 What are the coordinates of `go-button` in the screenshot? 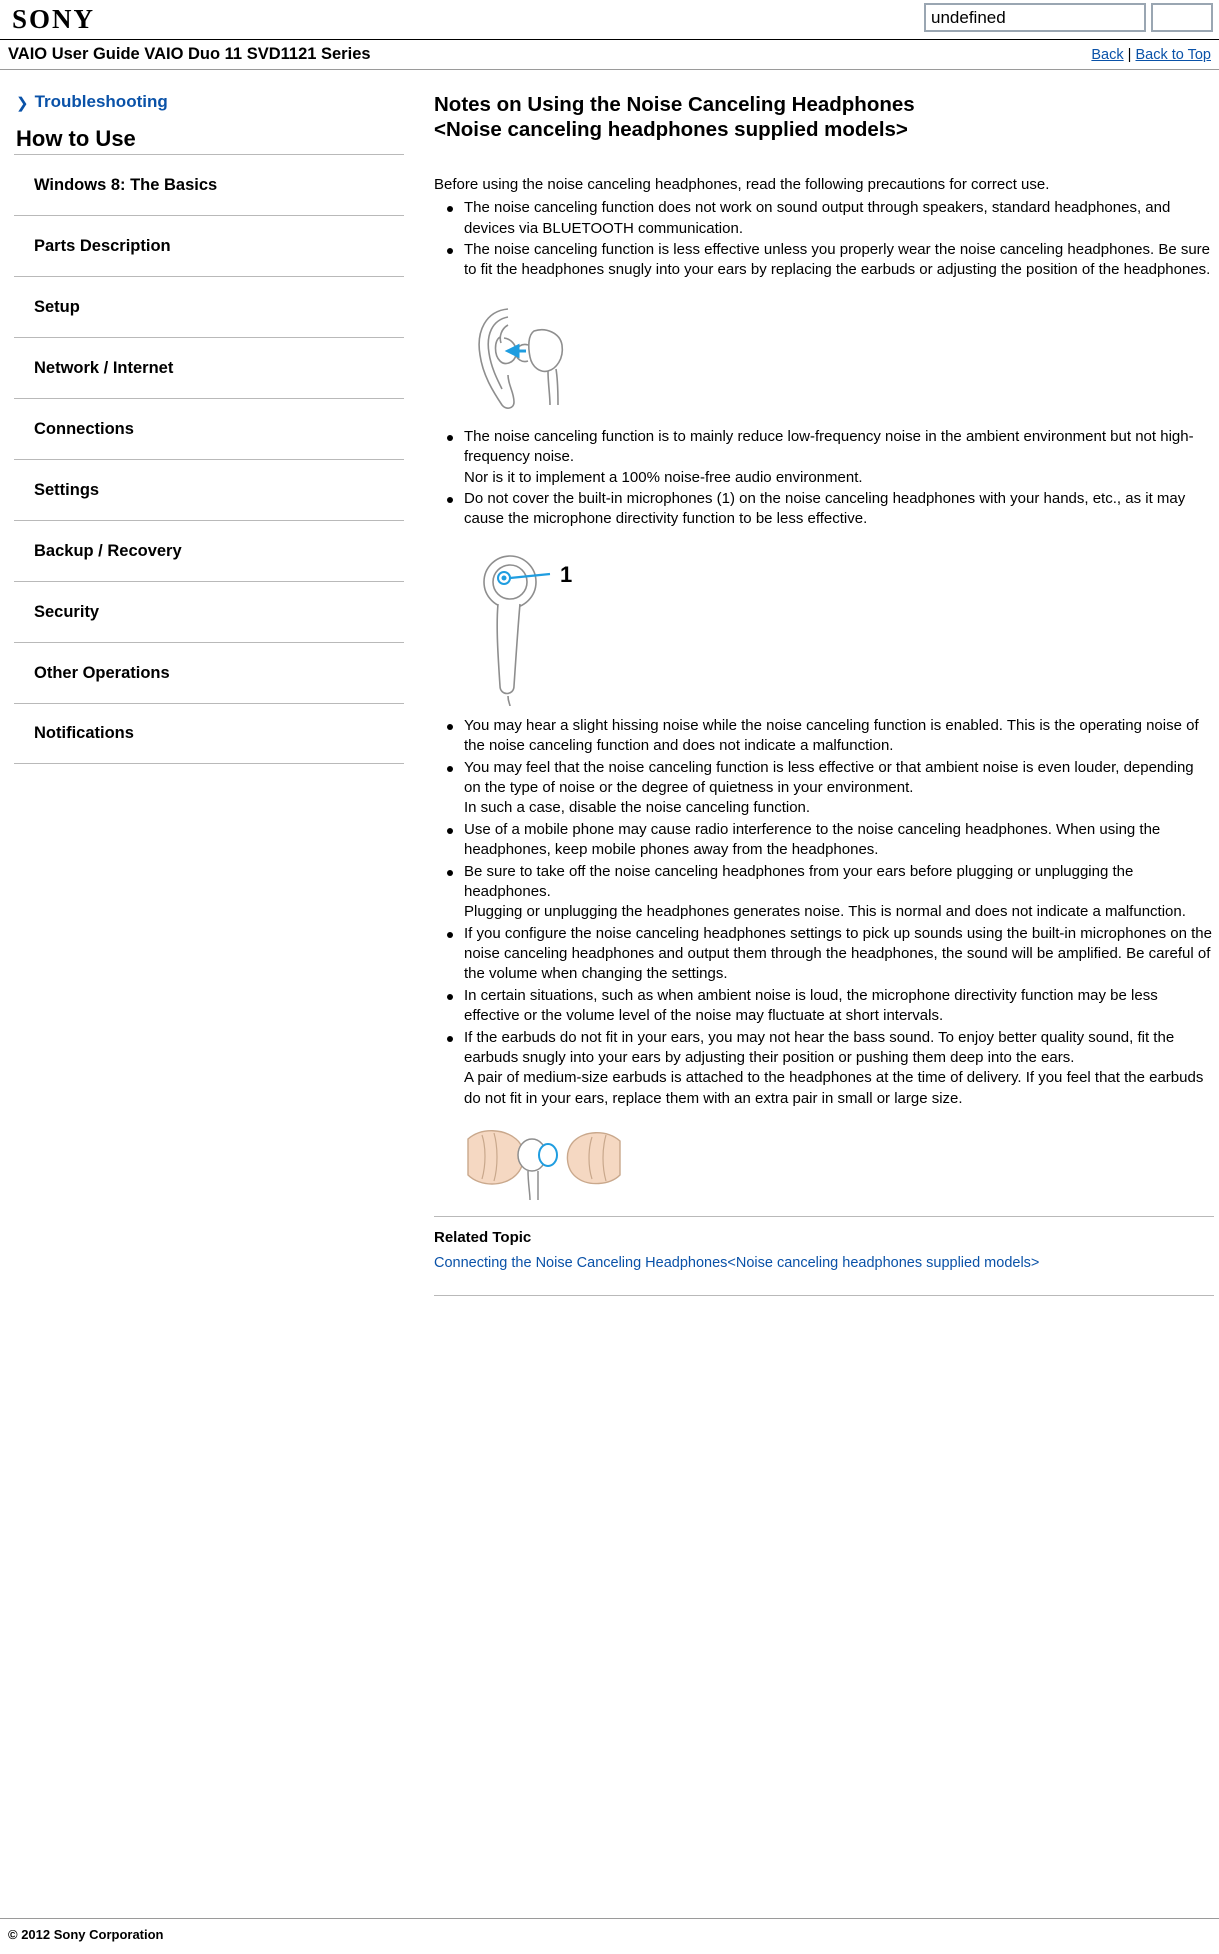 It's located at (1182, 17).